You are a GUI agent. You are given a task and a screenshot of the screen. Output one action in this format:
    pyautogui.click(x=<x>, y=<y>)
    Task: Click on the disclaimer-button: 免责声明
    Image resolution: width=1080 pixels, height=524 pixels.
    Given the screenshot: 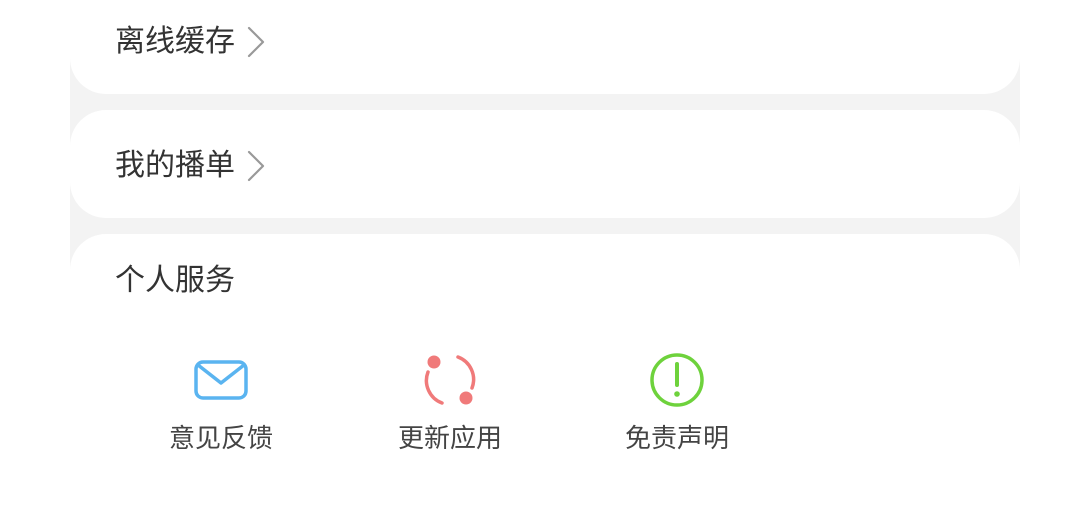 What is the action you would take?
    pyautogui.click(x=677, y=405)
    